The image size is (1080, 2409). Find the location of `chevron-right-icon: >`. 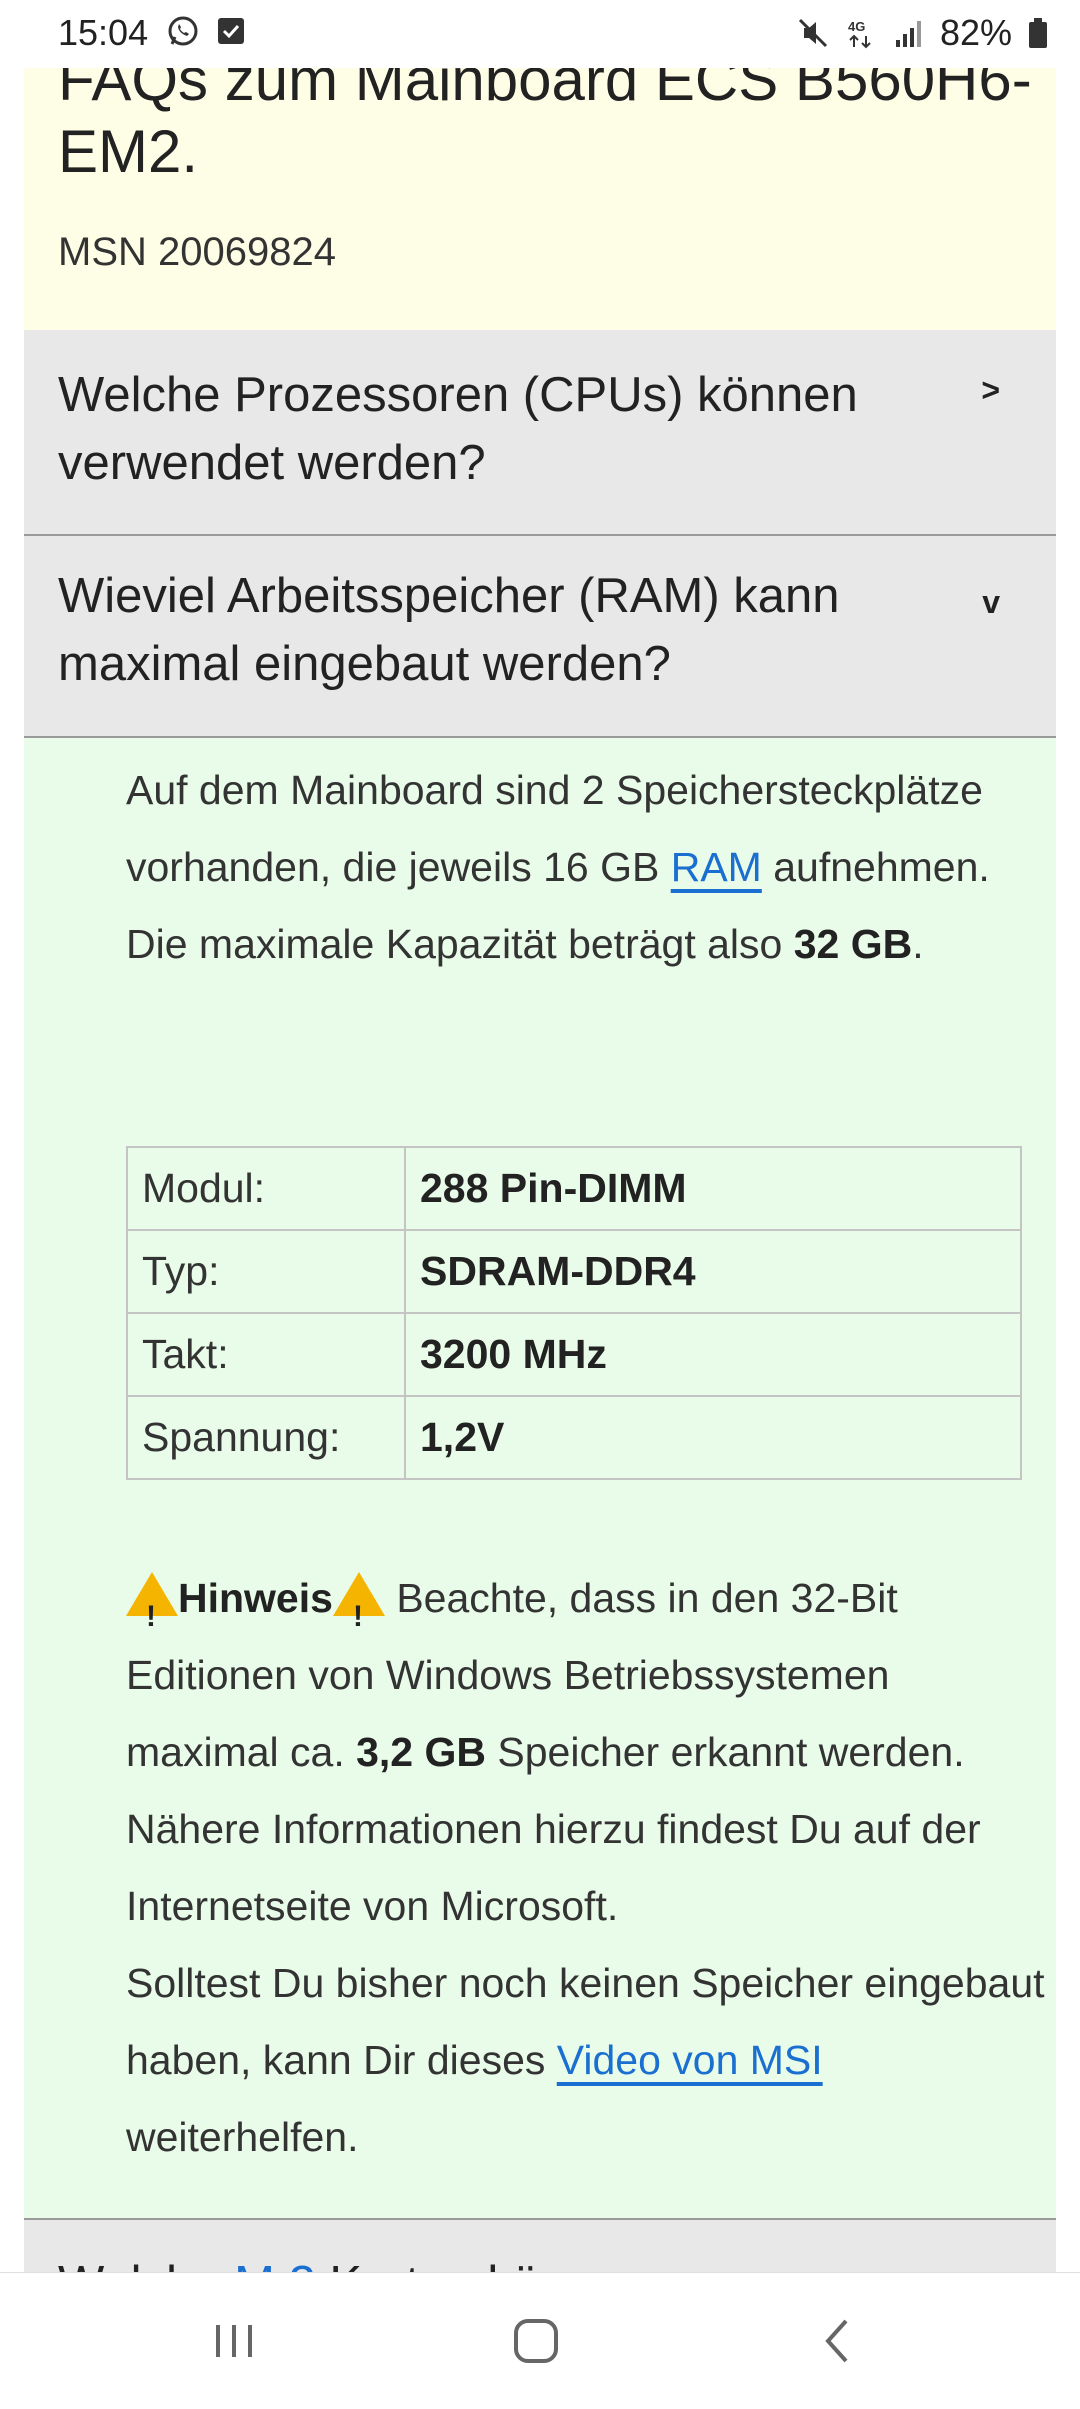

chevron-right-icon: > is located at coordinates (990, 390).